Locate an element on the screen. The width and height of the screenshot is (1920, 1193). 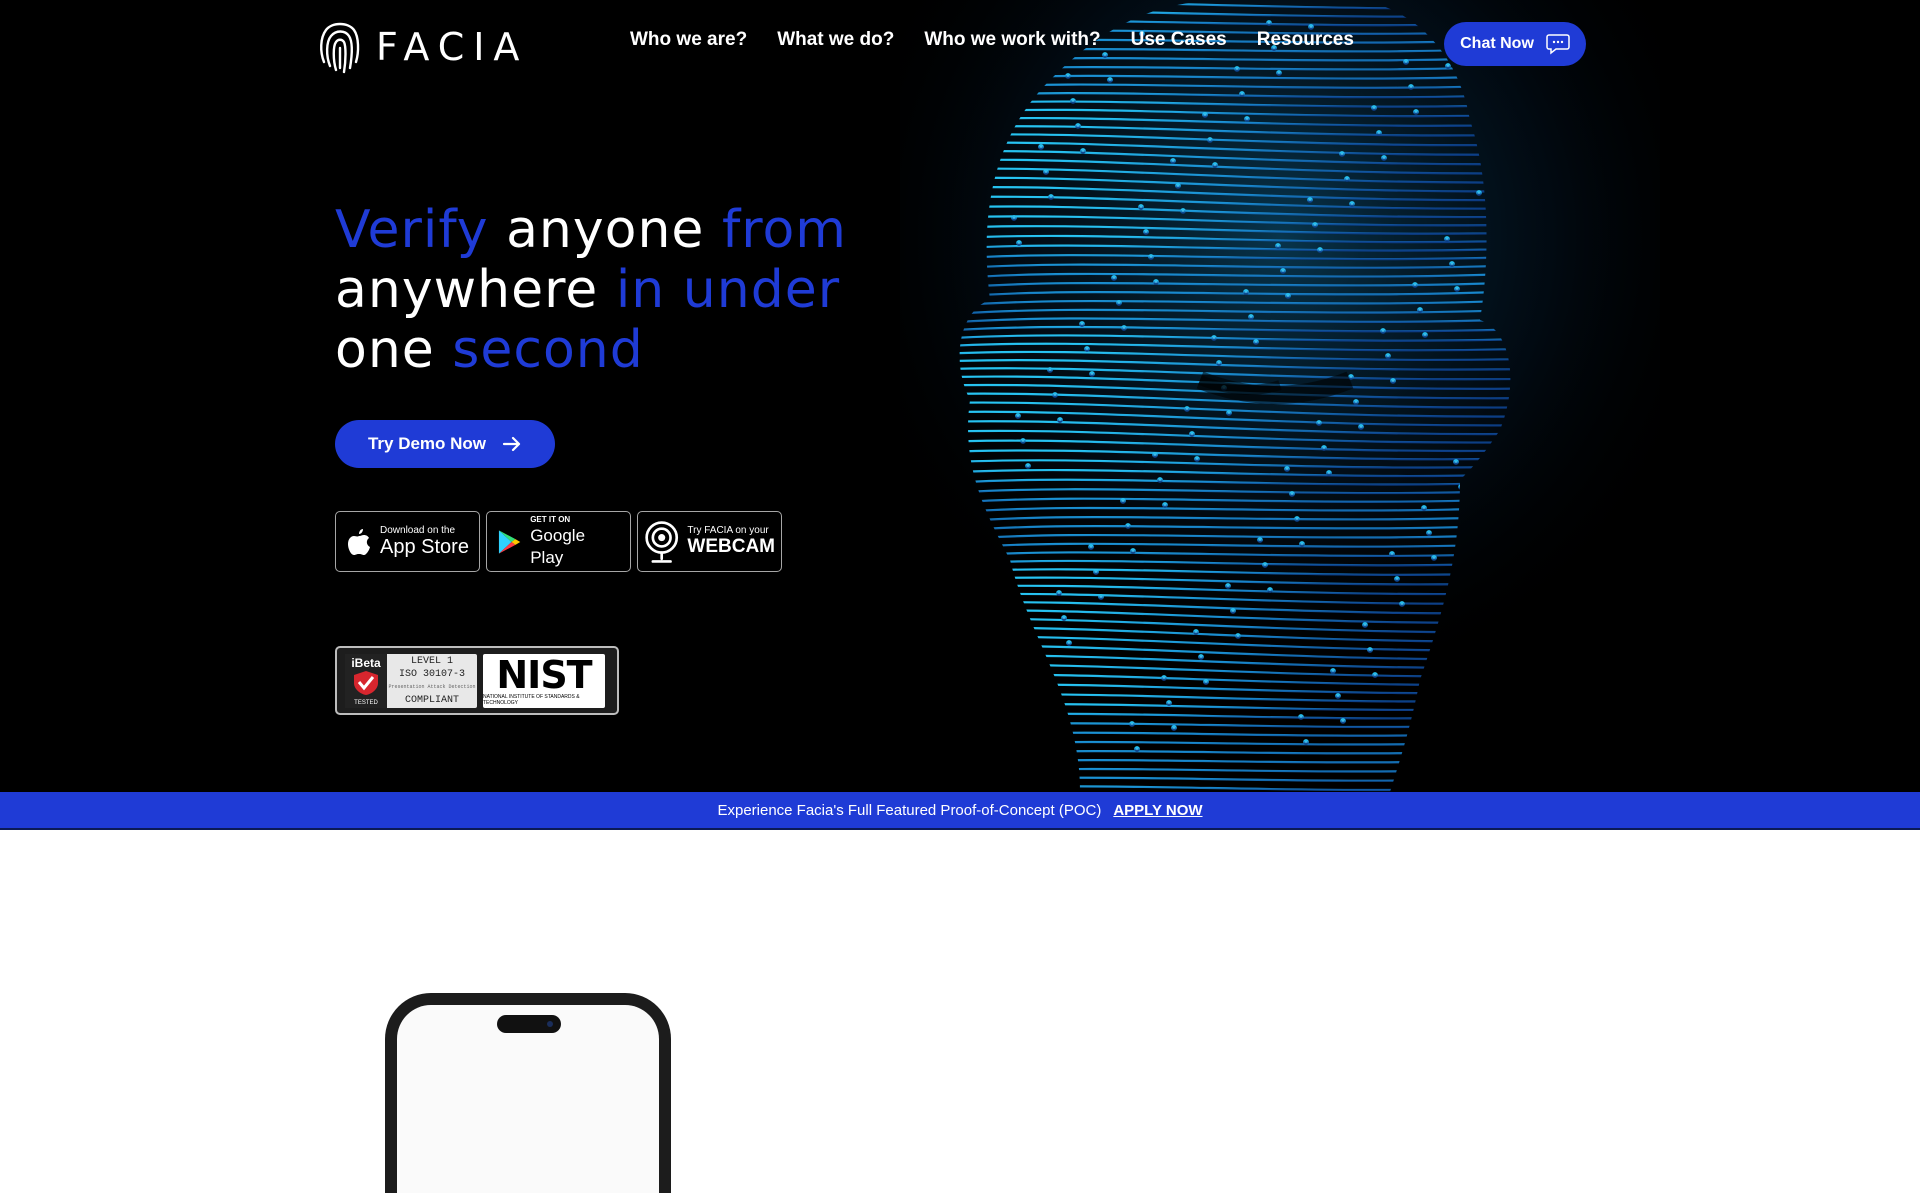
nav-what-we-do: What we do? is located at coordinates (835, 40).